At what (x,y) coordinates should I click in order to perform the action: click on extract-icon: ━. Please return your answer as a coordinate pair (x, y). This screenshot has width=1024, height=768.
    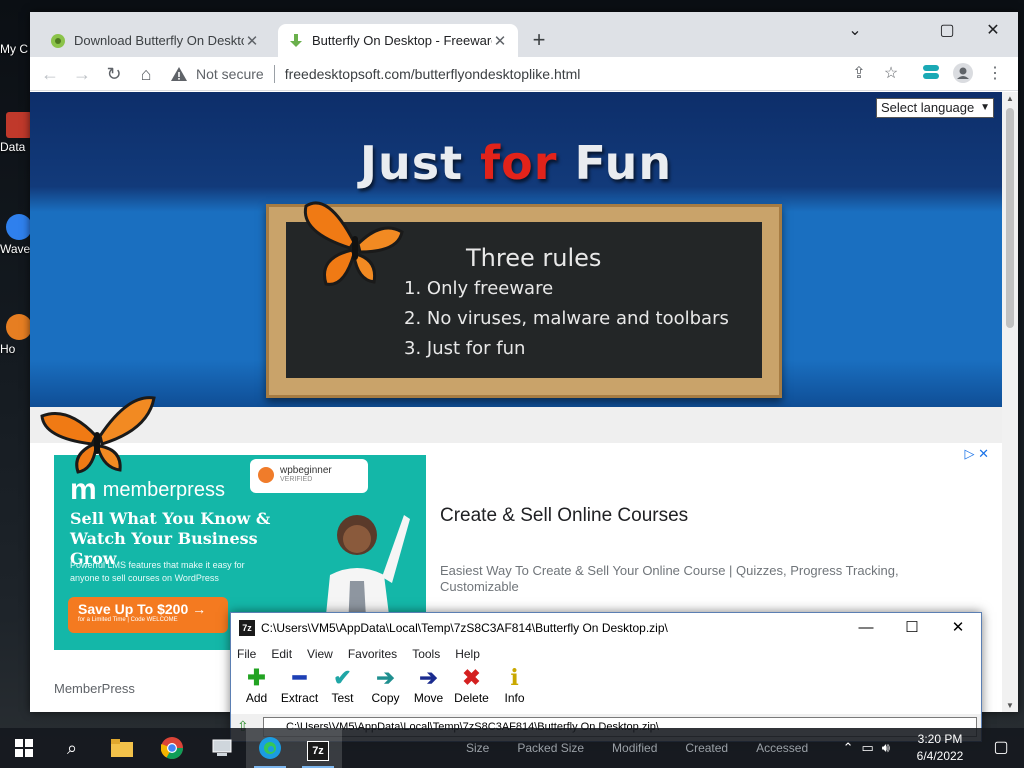
    Looking at the image, I should click on (299, 677).